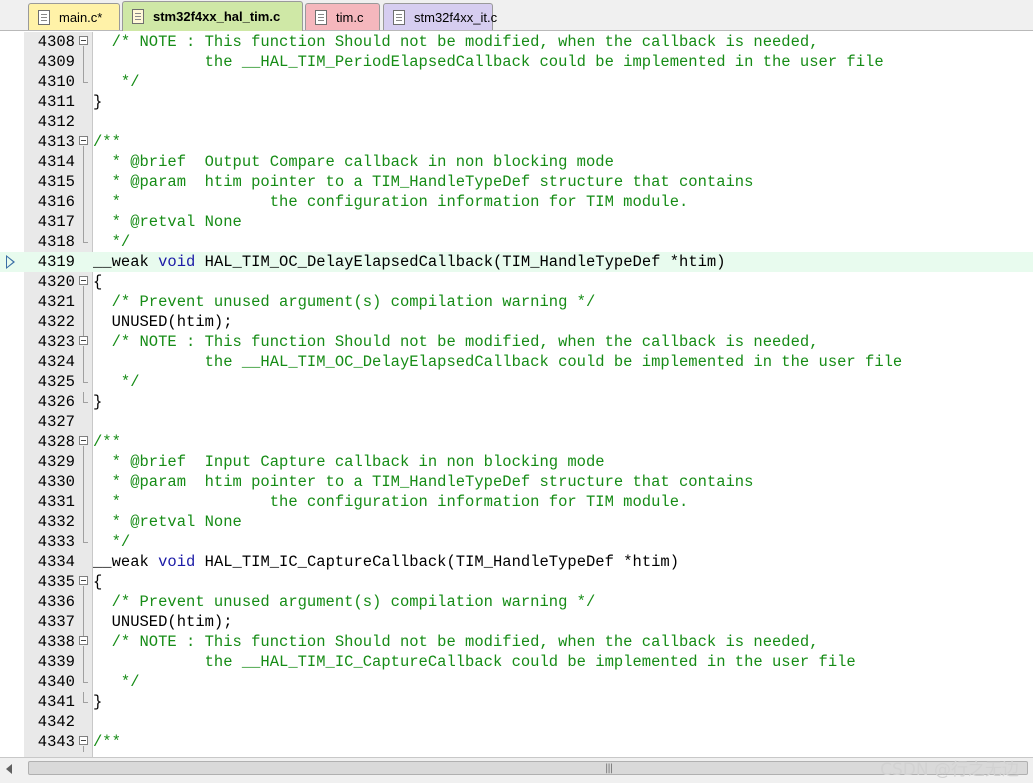 This screenshot has width=1033, height=783. Describe the element at coordinates (516, 522) in the screenshot. I see `code-line: 4332 * @retval None` at that location.